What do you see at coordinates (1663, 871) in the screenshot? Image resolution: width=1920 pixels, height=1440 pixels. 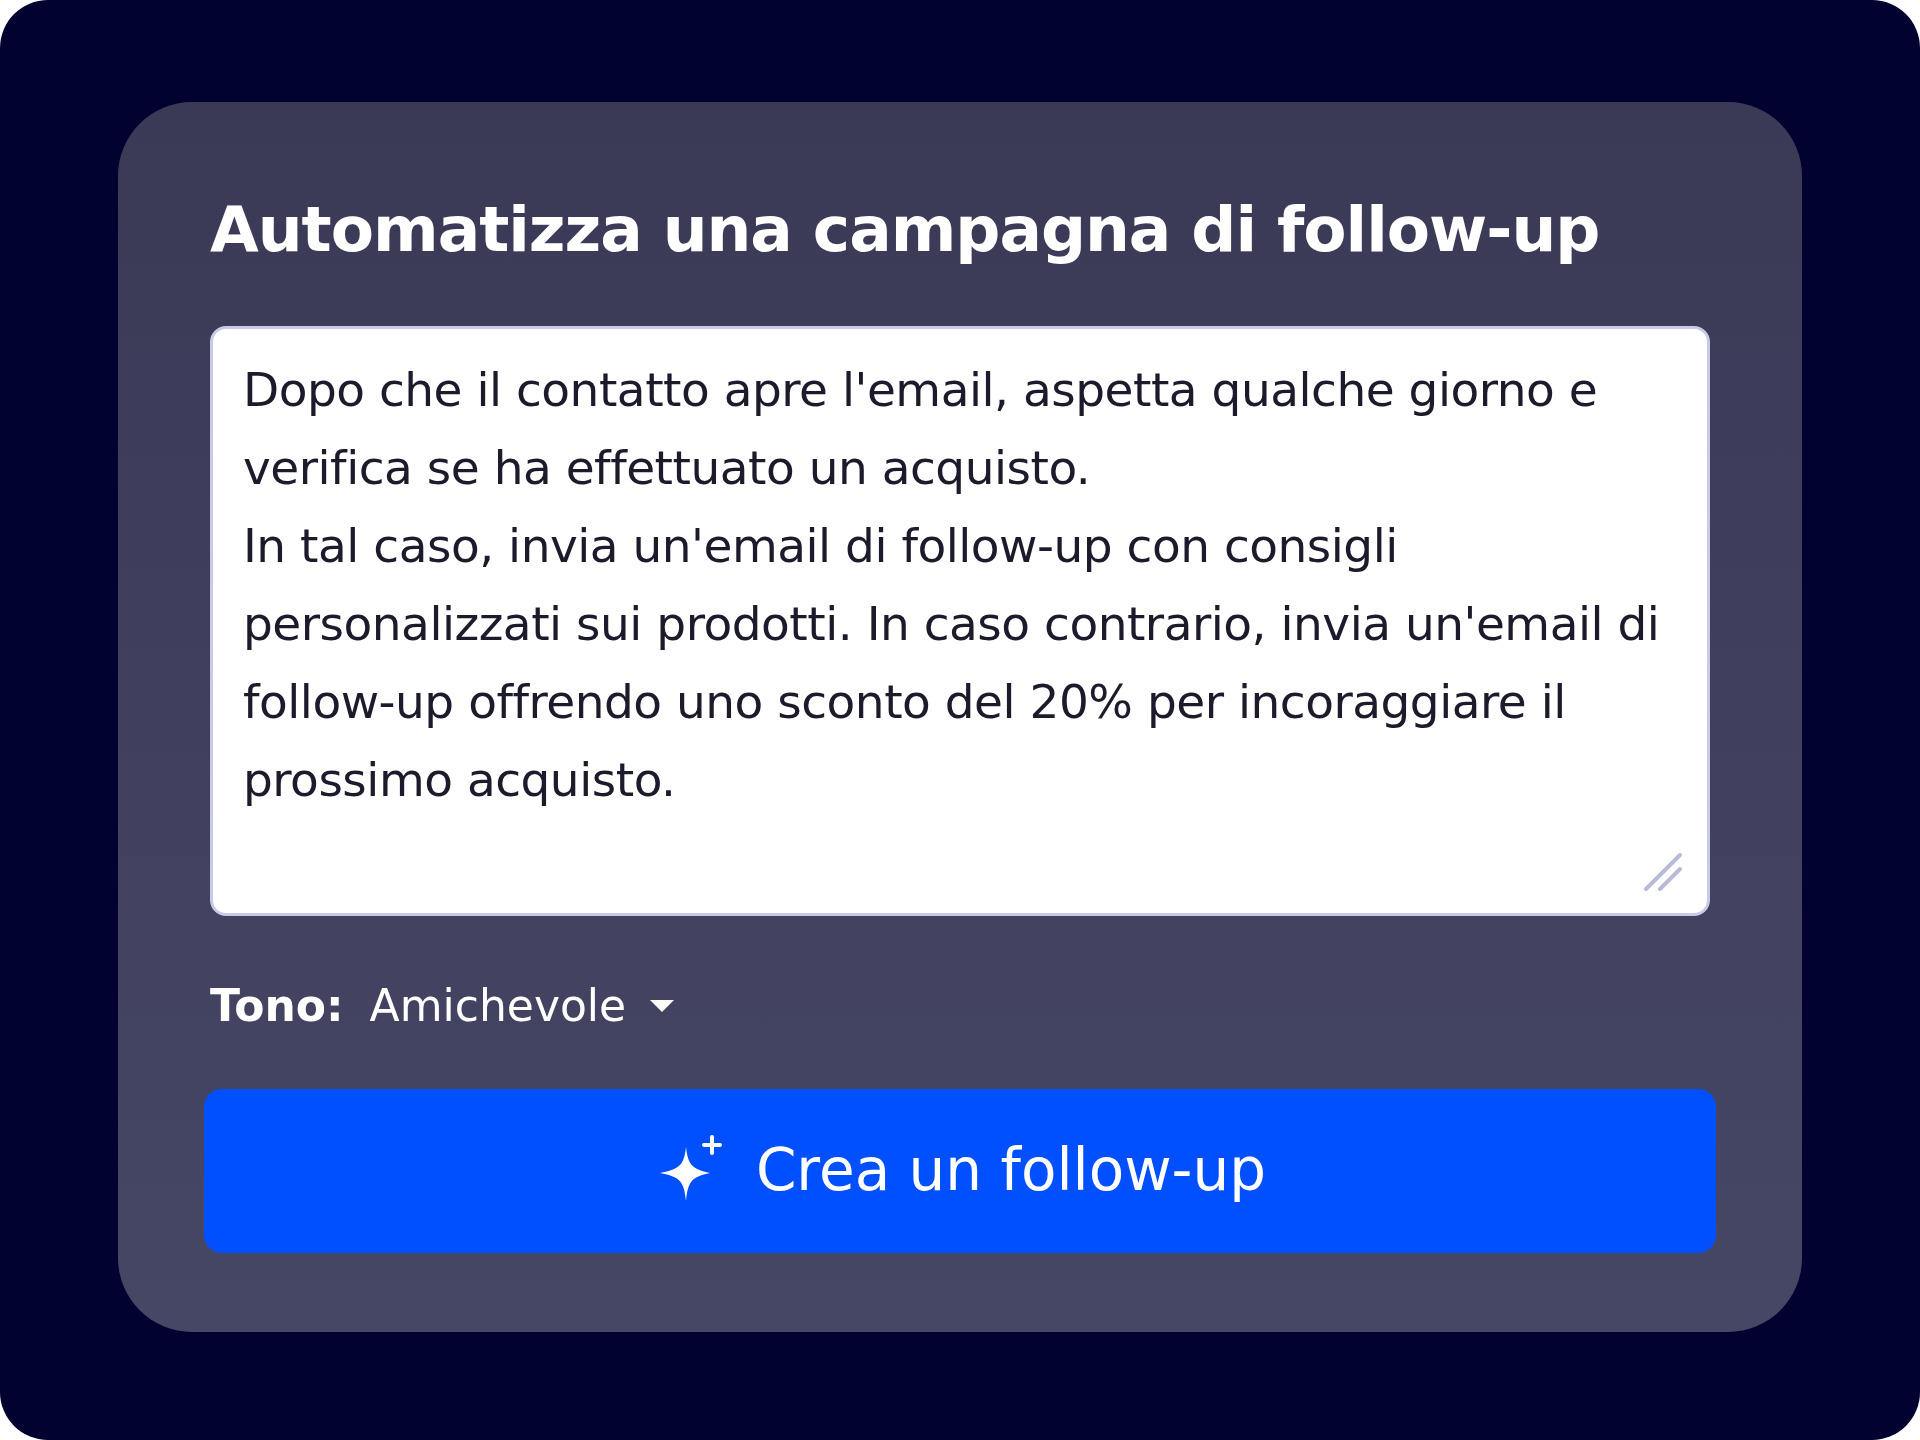 I see `resize-handle-icon` at bounding box center [1663, 871].